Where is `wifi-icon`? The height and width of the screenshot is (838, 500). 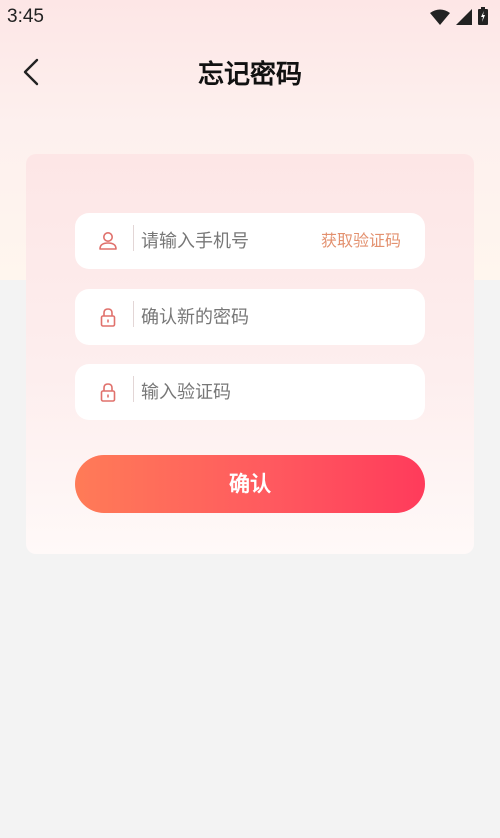
wifi-icon is located at coordinates (440, 17).